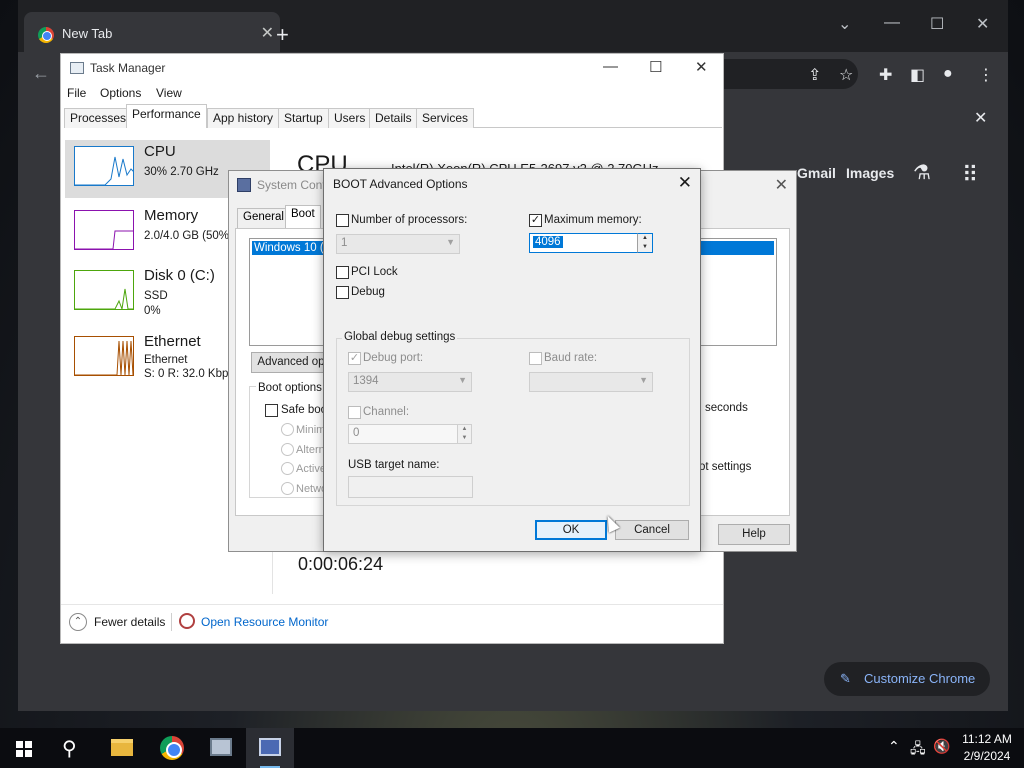  What do you see at coordinates (287, 449) in the screenshot?
I see `radio-alternate-shell` at bounding box center [287, 449].